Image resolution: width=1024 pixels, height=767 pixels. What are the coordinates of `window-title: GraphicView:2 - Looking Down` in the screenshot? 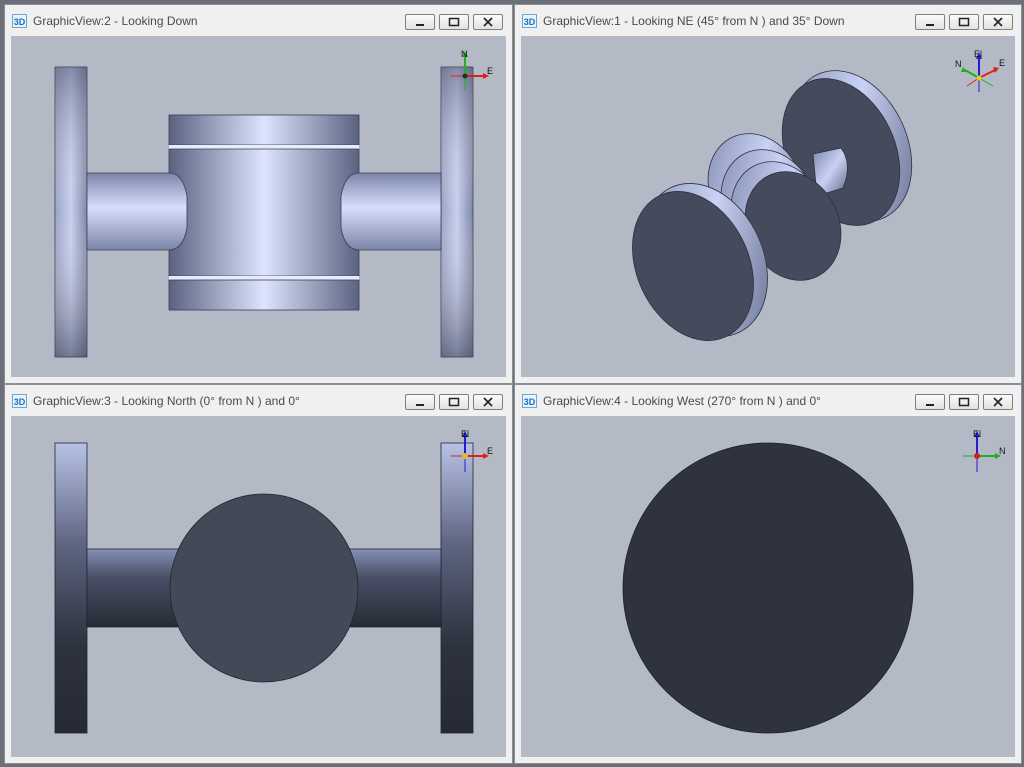 It's located at (115, 21).